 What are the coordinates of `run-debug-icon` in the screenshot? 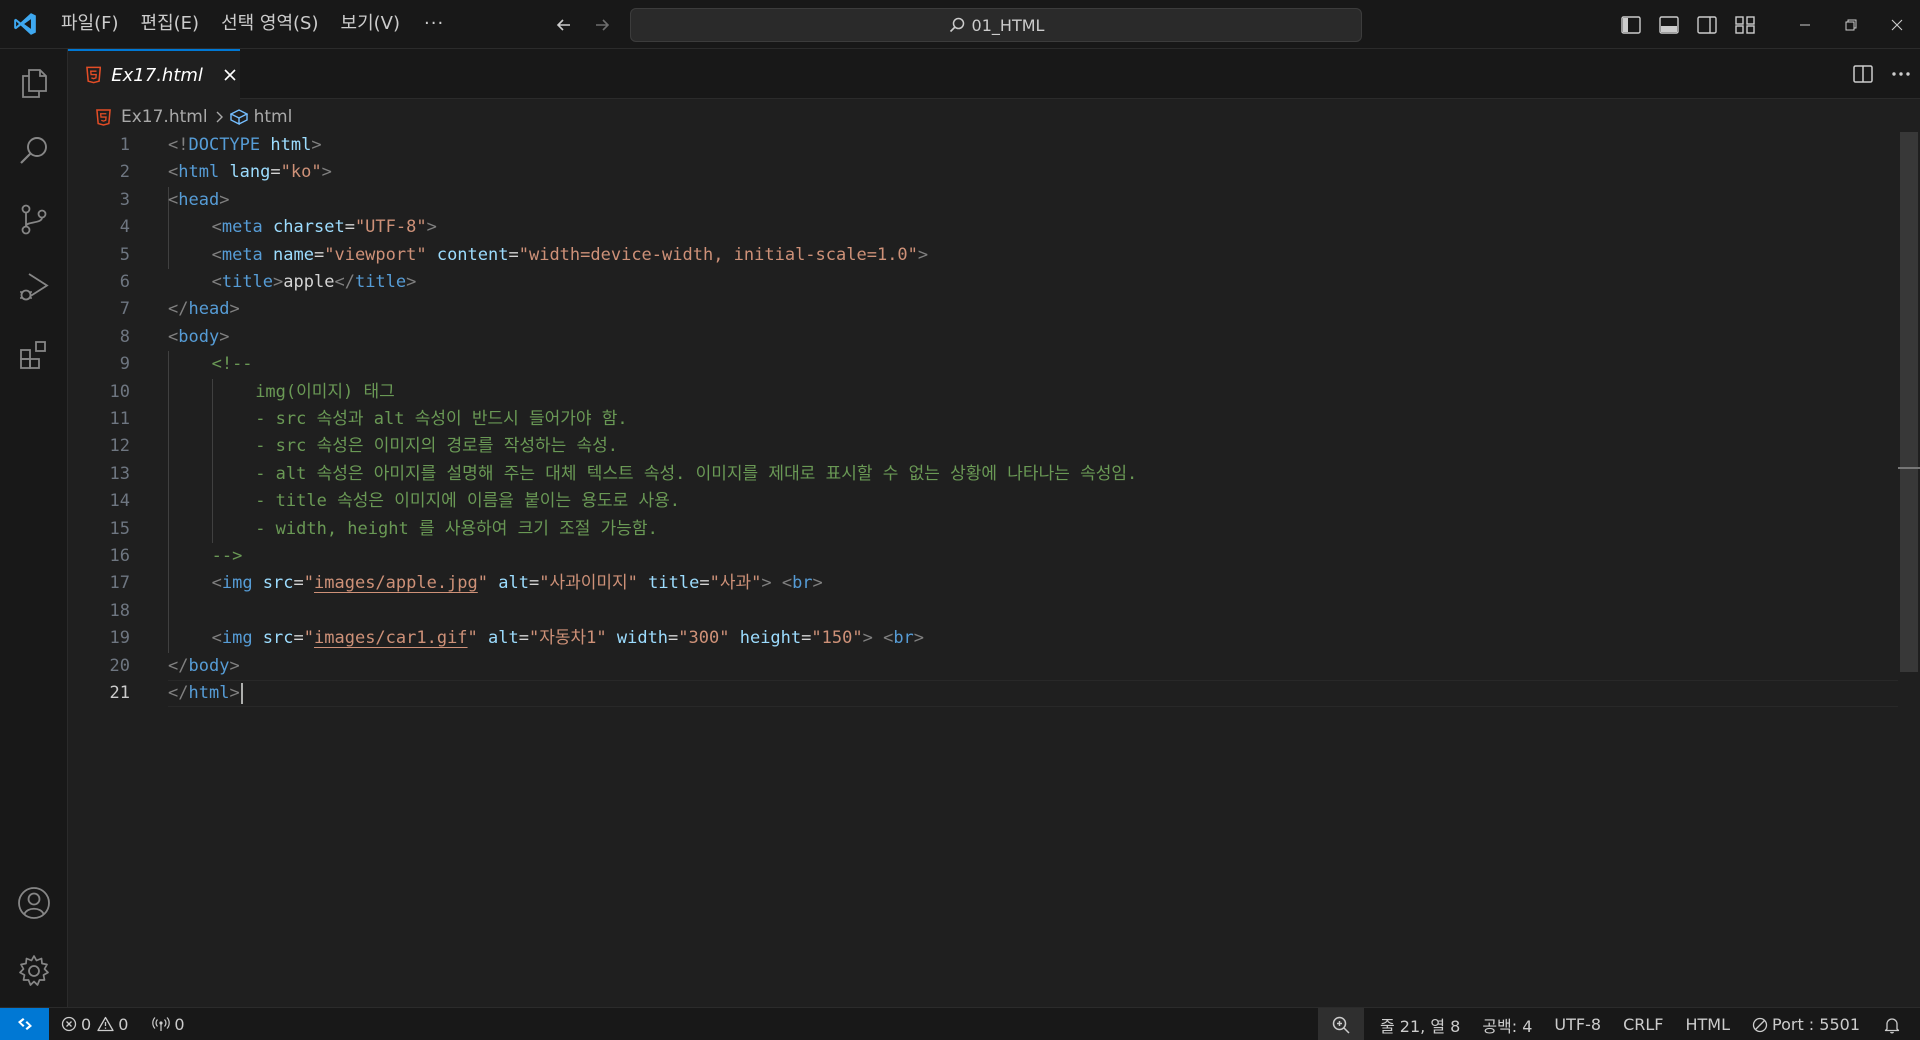 It's located at (34, 287).